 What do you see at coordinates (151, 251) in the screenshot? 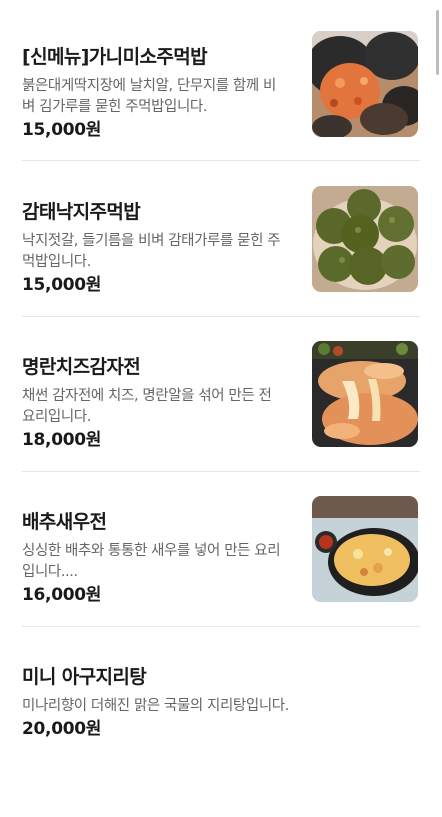
I see `menu-item-description: 낙지젓갈, 들기름을 비벼 감태가루를 묻힌 주먹밥입니다.` at bounding box center [151, 251].